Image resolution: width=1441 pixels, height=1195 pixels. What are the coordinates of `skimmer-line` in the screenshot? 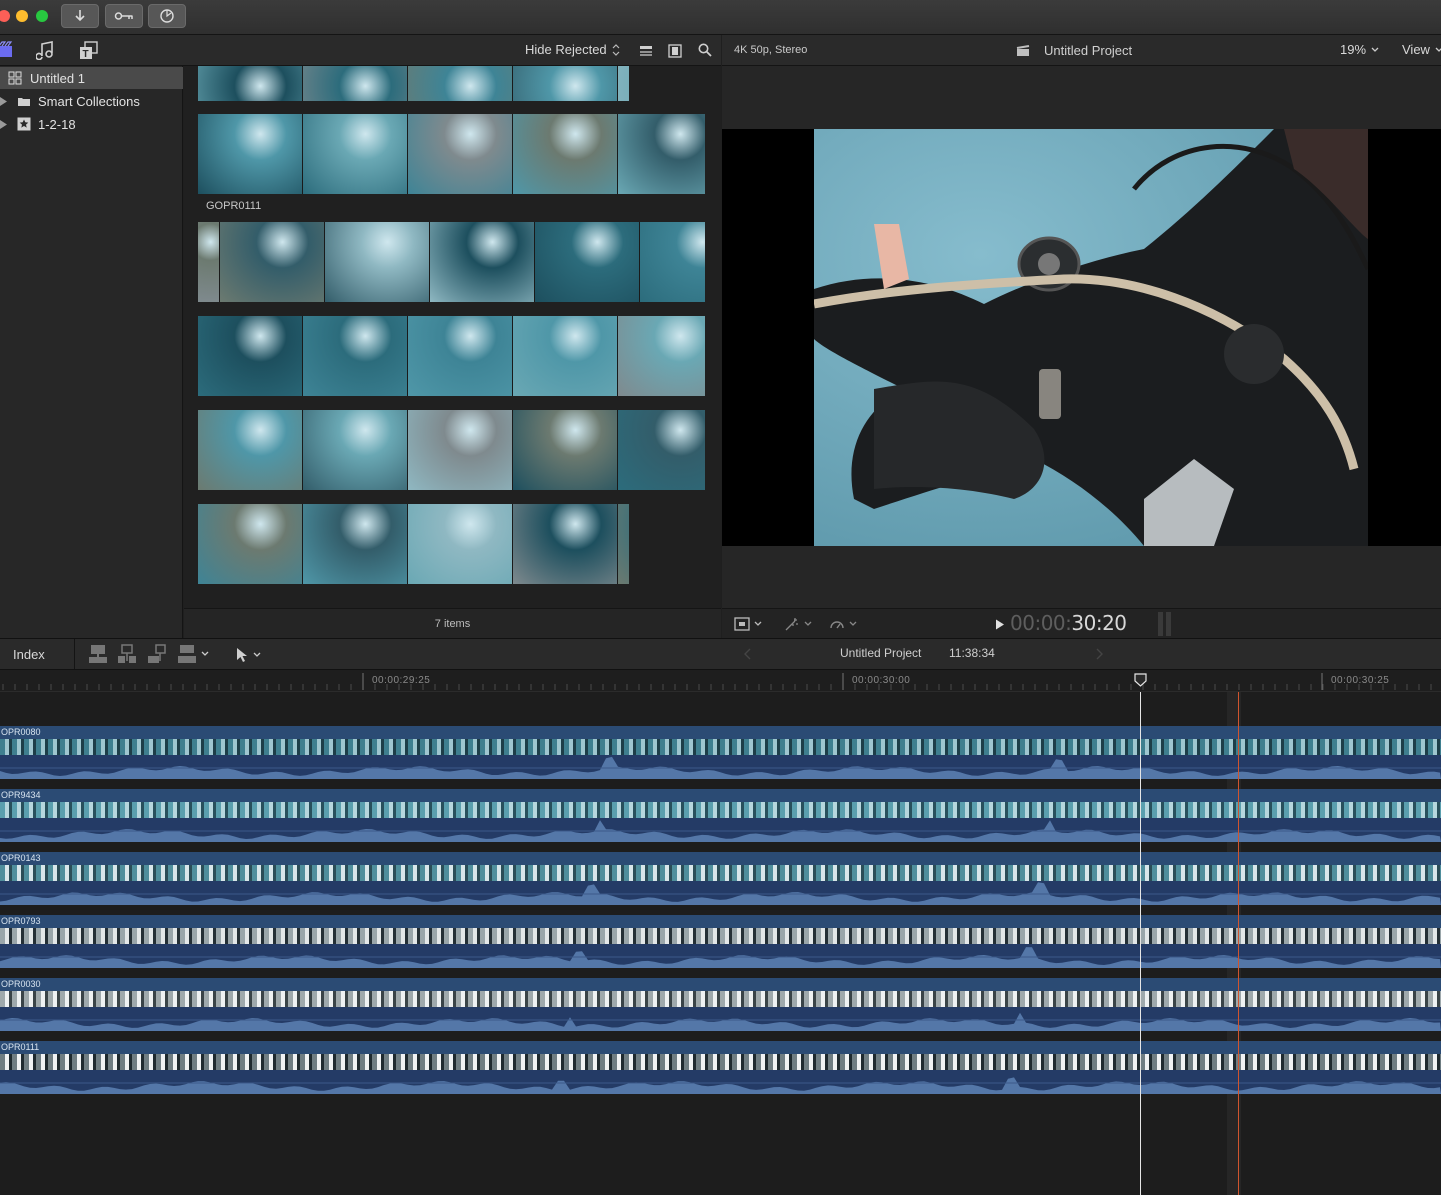 It's located at (1238, 943).